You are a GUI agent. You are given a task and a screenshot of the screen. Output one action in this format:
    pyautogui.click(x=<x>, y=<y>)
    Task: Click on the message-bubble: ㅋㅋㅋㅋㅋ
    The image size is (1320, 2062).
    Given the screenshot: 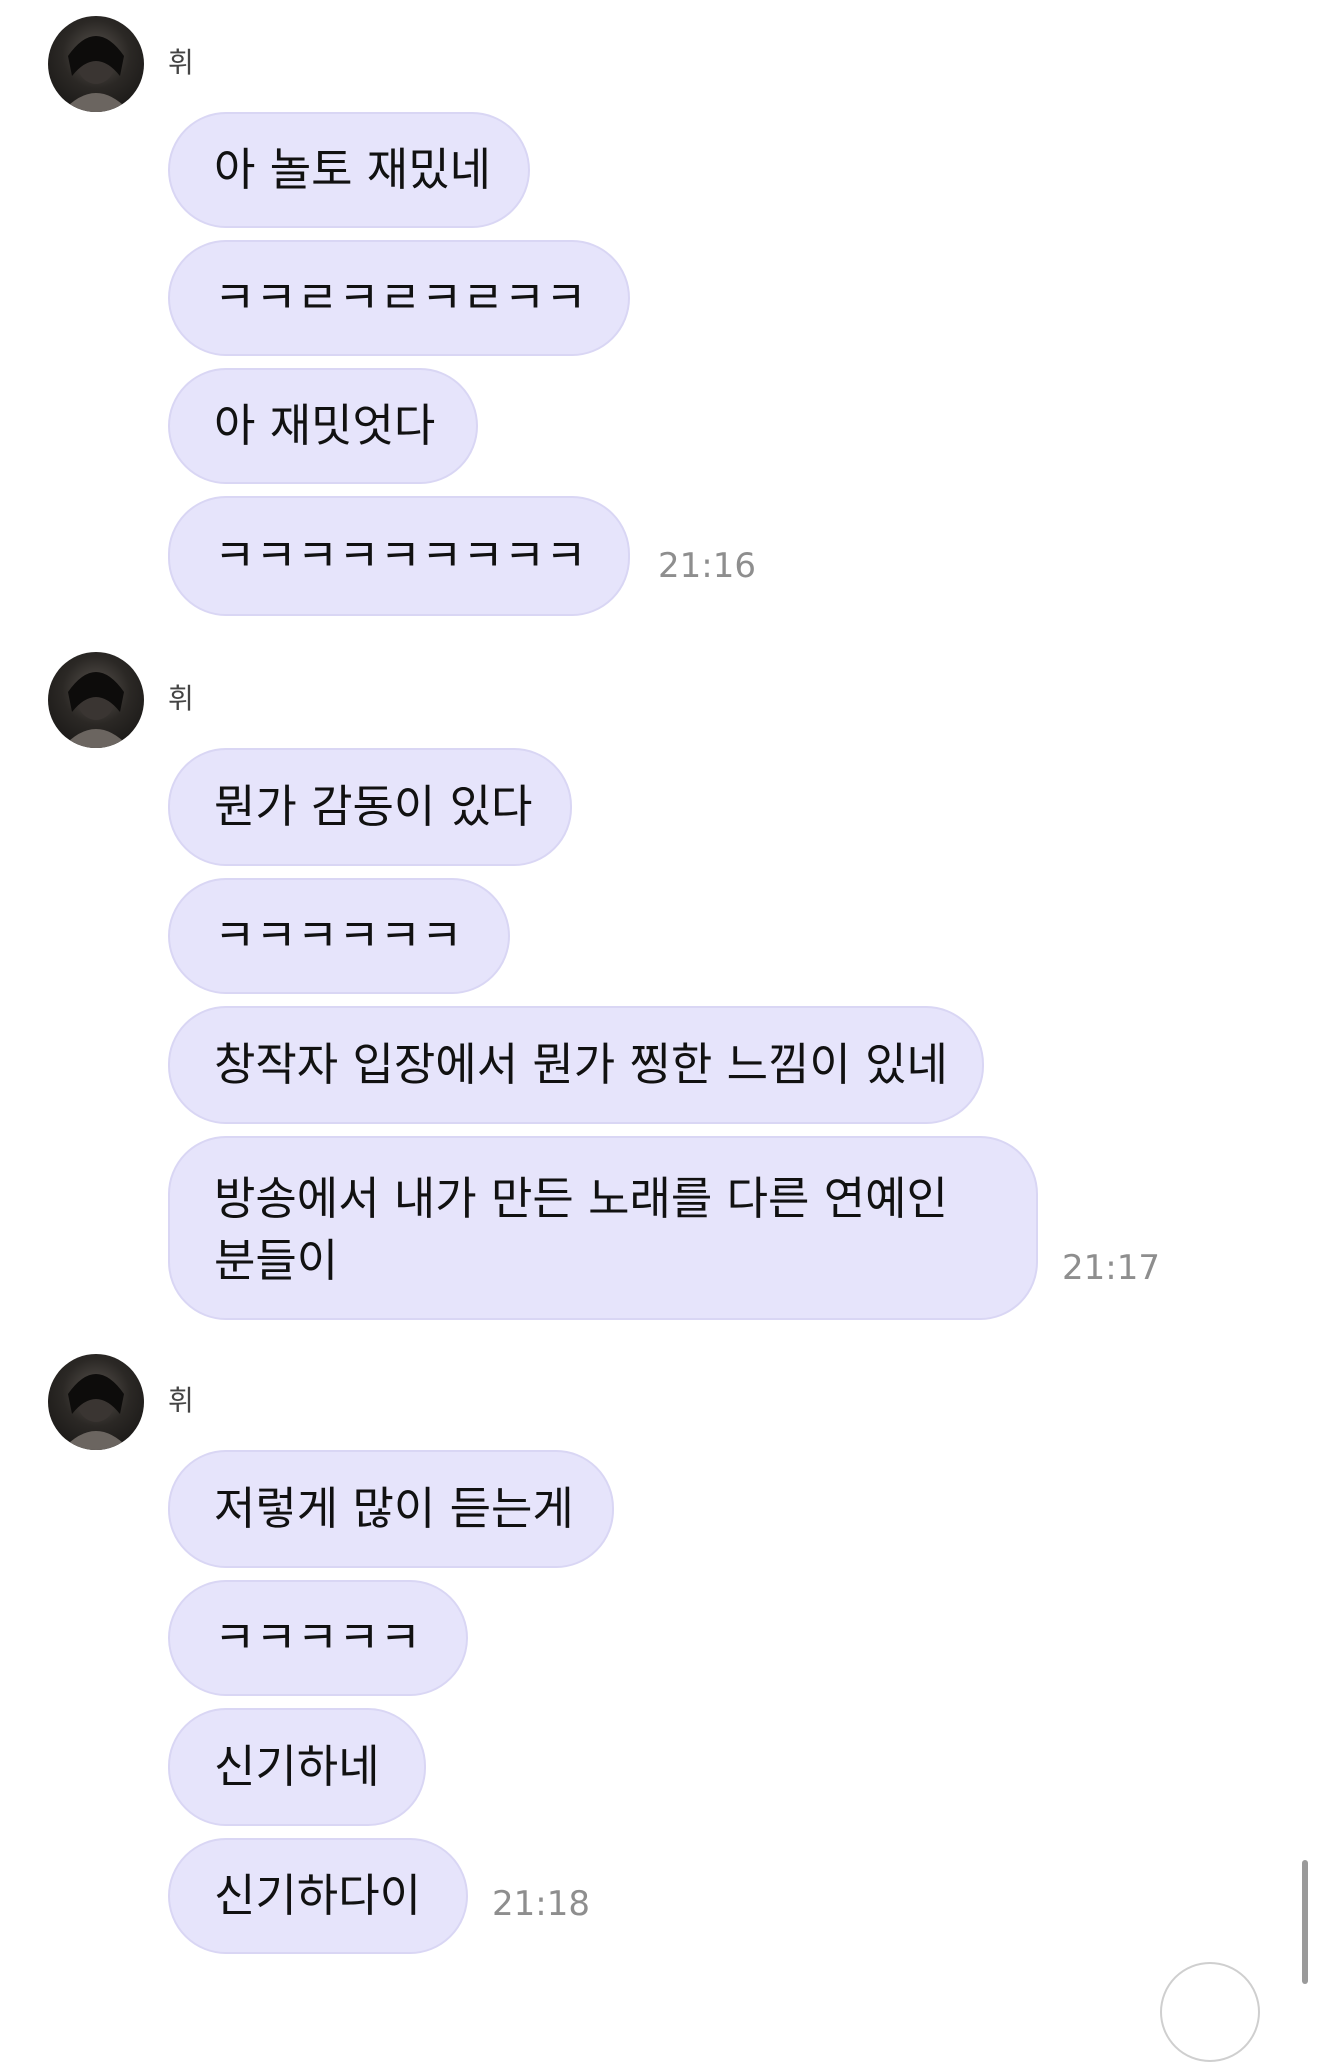 What is the action you would take?
    pyautogui.click(x=318, y=1638)
    